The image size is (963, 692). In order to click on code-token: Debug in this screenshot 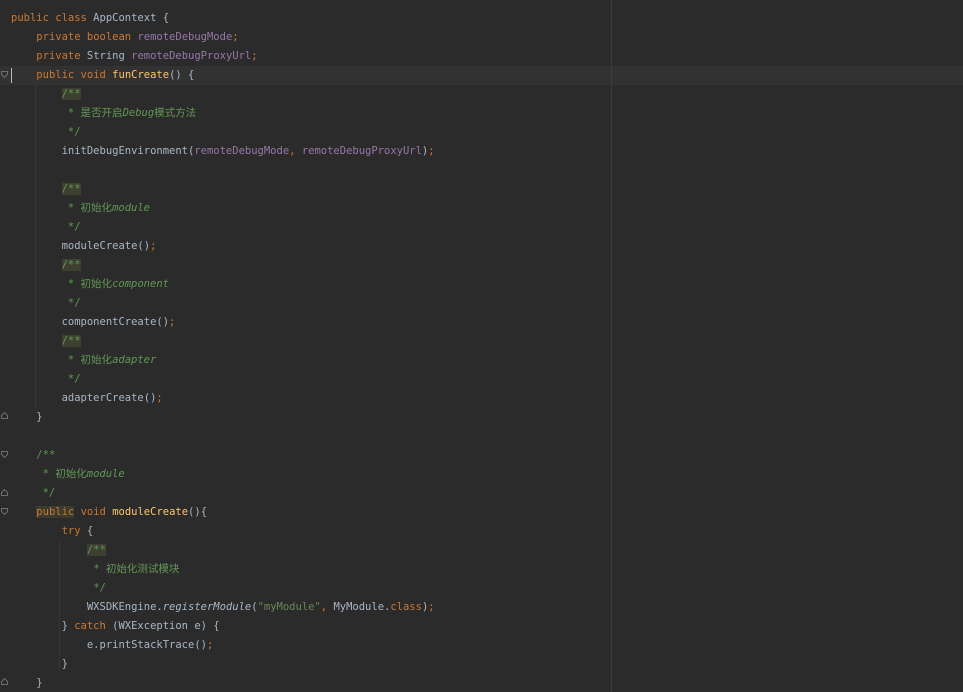, I will do `click(138, 113)`.